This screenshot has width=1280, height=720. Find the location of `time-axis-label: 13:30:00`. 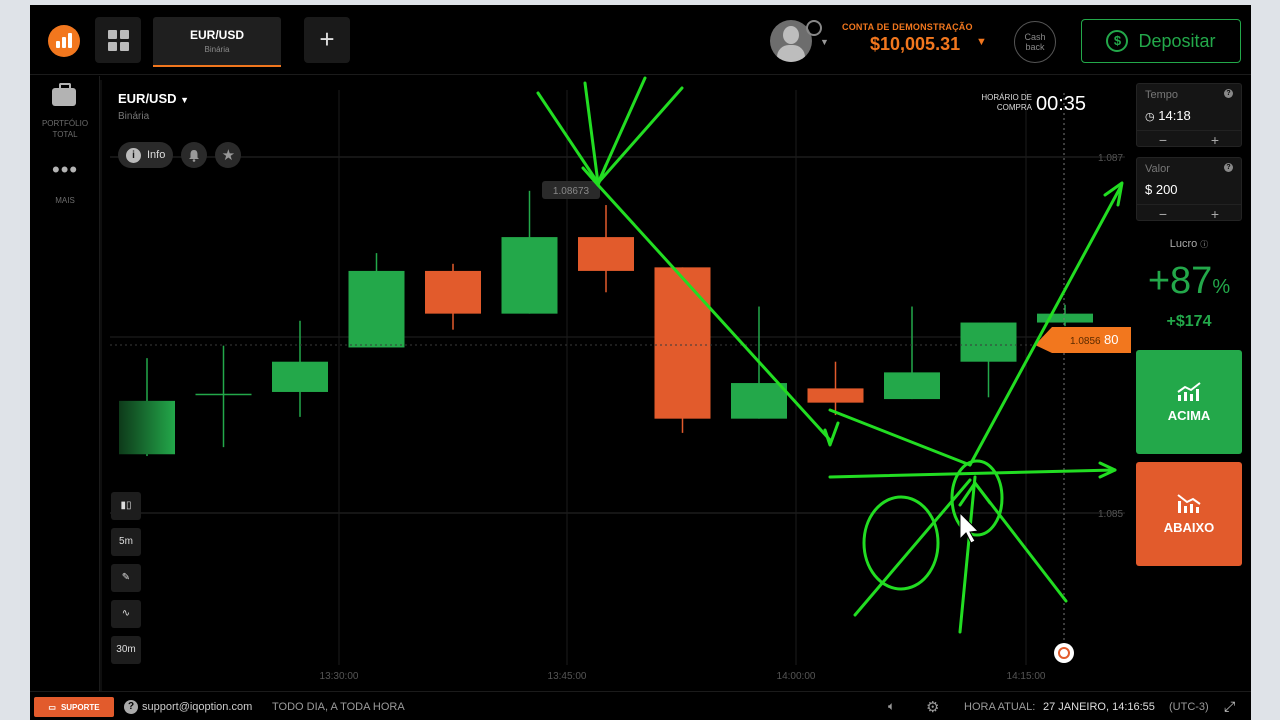

time-axis-label: 13:30:00 is located at coordinates (339, 676).